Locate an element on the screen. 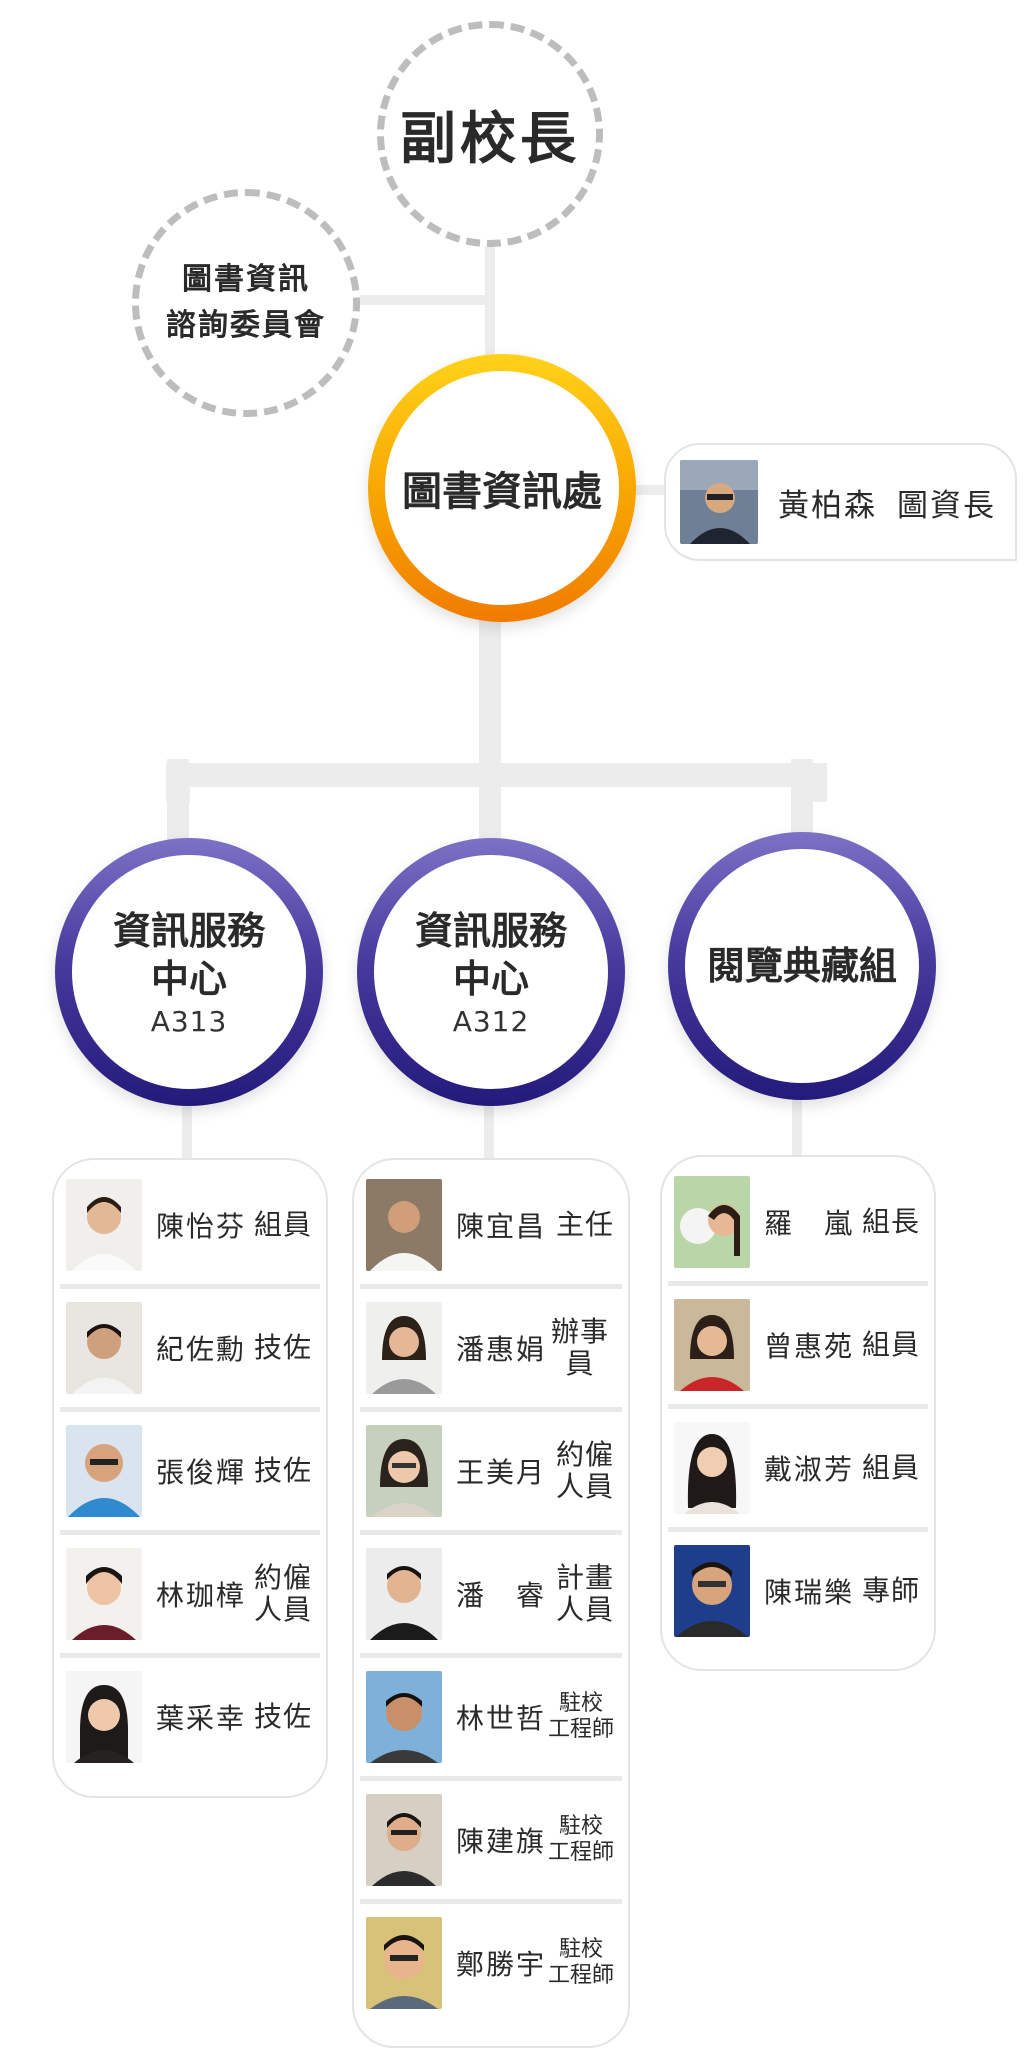  dept-room: A312 is located at coordinates (491, 1021).